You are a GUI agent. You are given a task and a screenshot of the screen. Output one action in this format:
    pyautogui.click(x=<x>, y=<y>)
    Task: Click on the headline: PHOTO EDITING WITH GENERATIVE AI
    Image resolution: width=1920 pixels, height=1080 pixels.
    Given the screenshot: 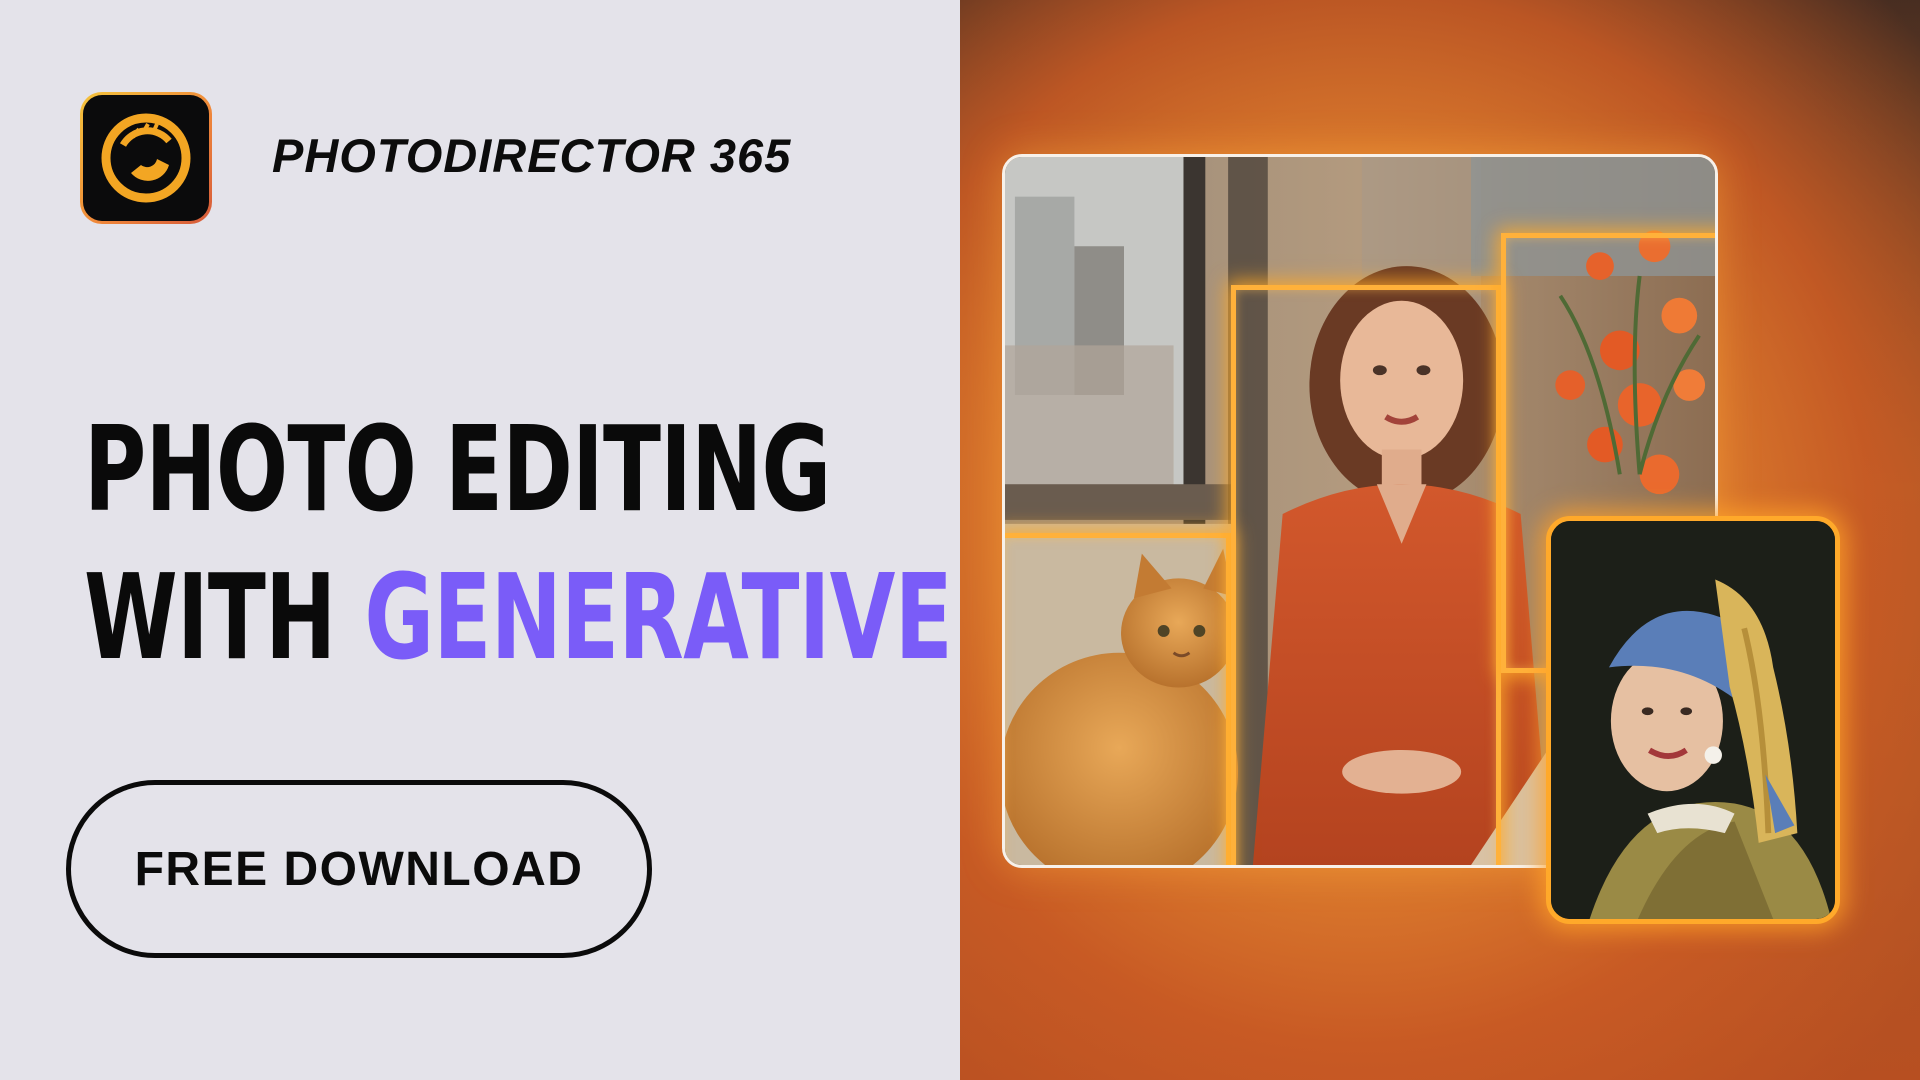 What is the action you would take?
    pyautogui.click(x=581, y=543)
    